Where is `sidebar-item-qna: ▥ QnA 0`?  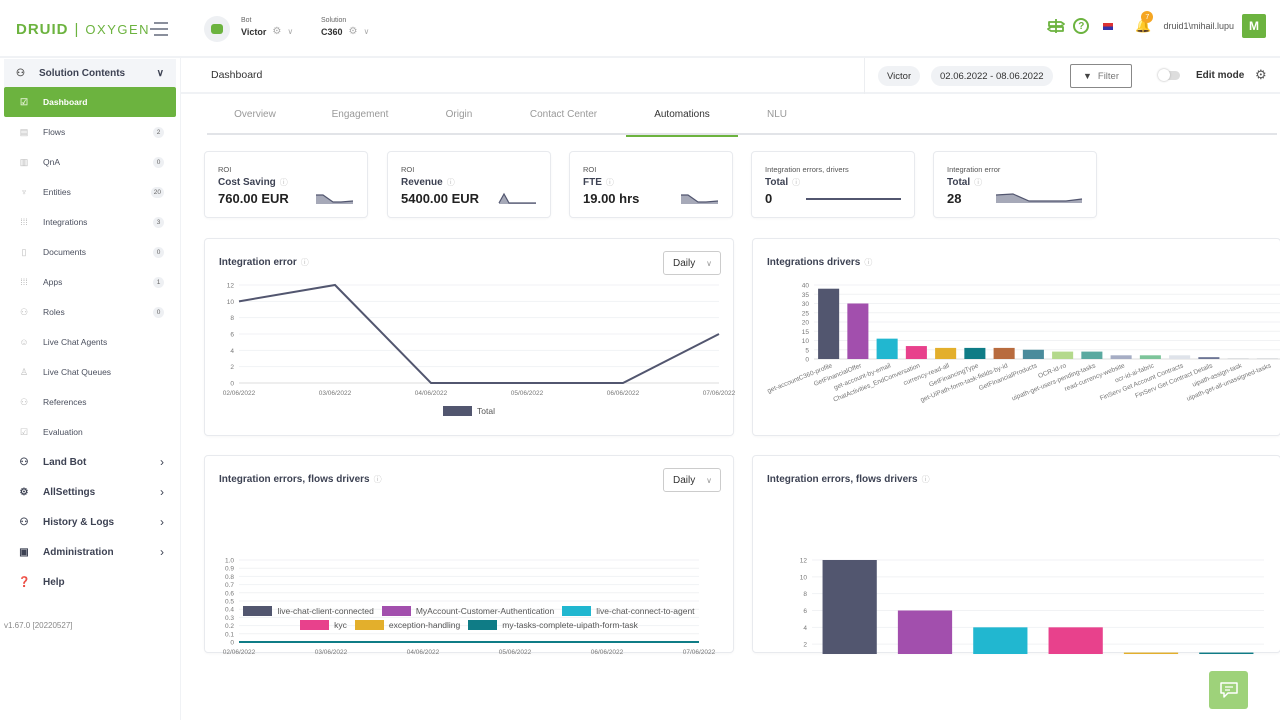 sidebar-item-qna: ▥ QnA 0 is located at coordinates (90, 162).